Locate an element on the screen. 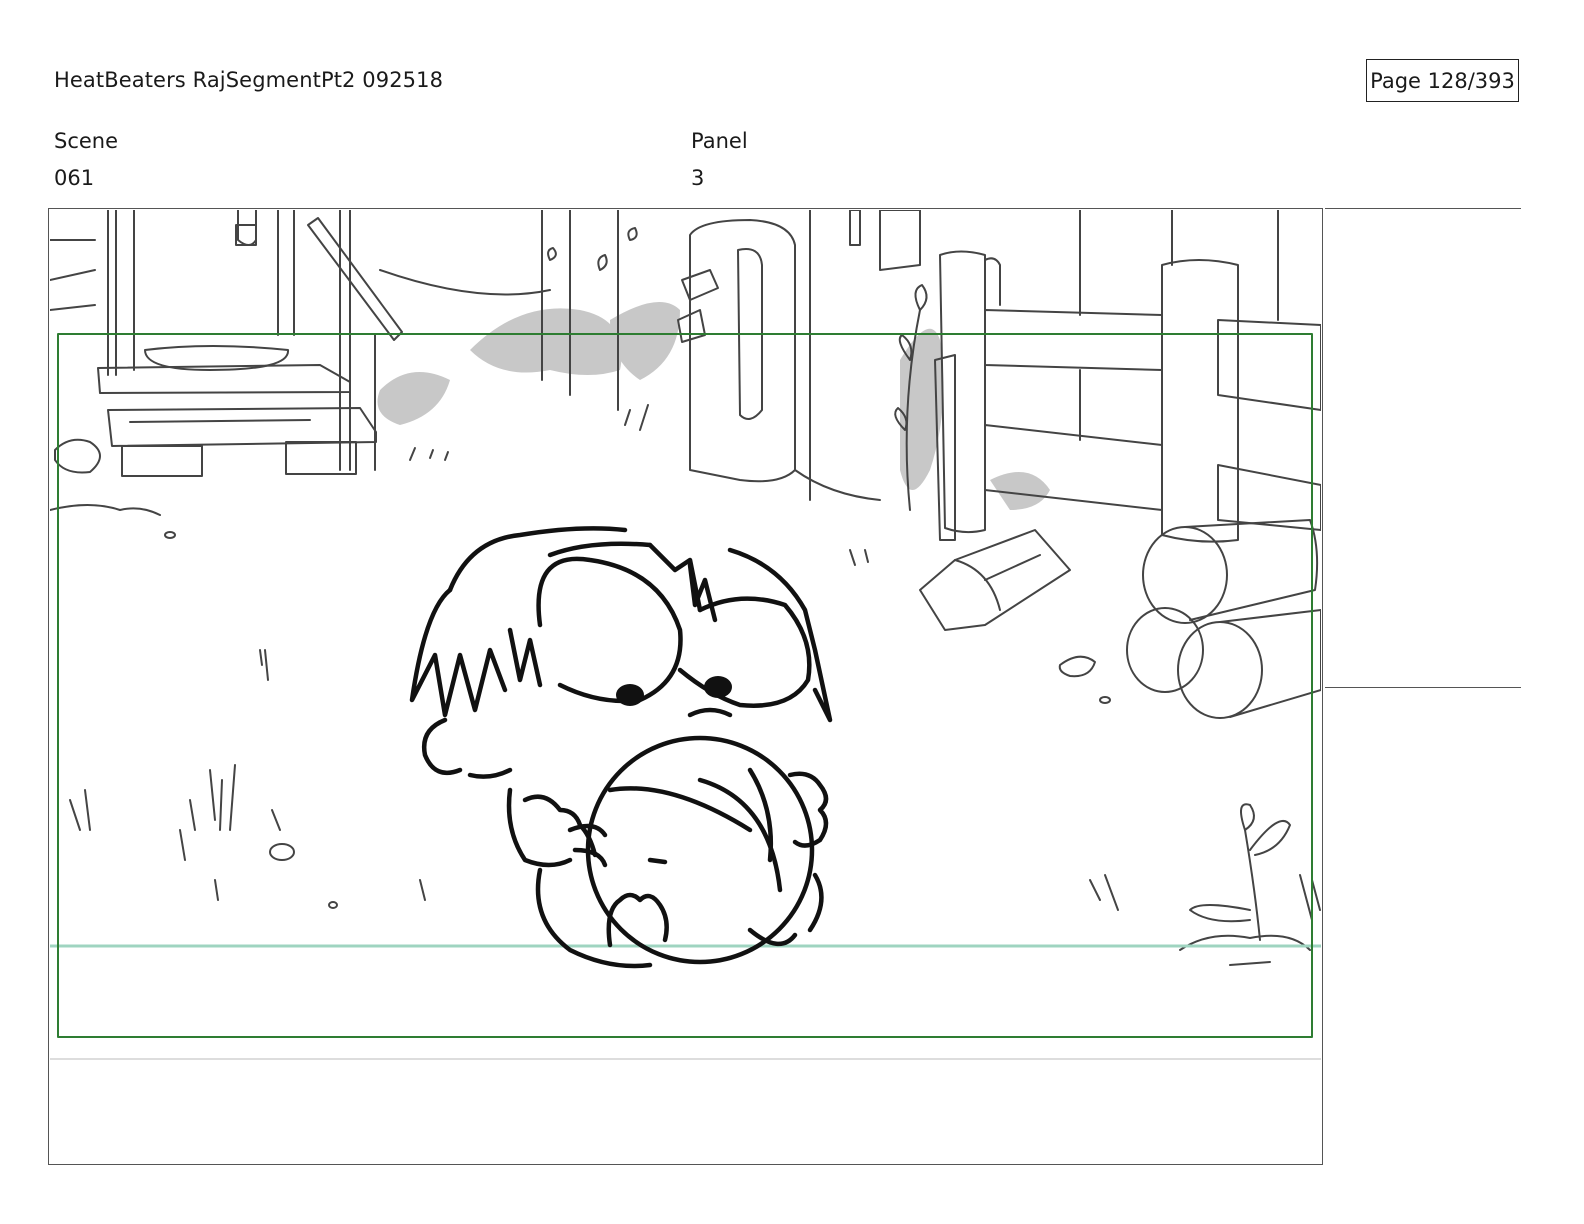  scene-label: Scene is located at coordinates (86, 141).